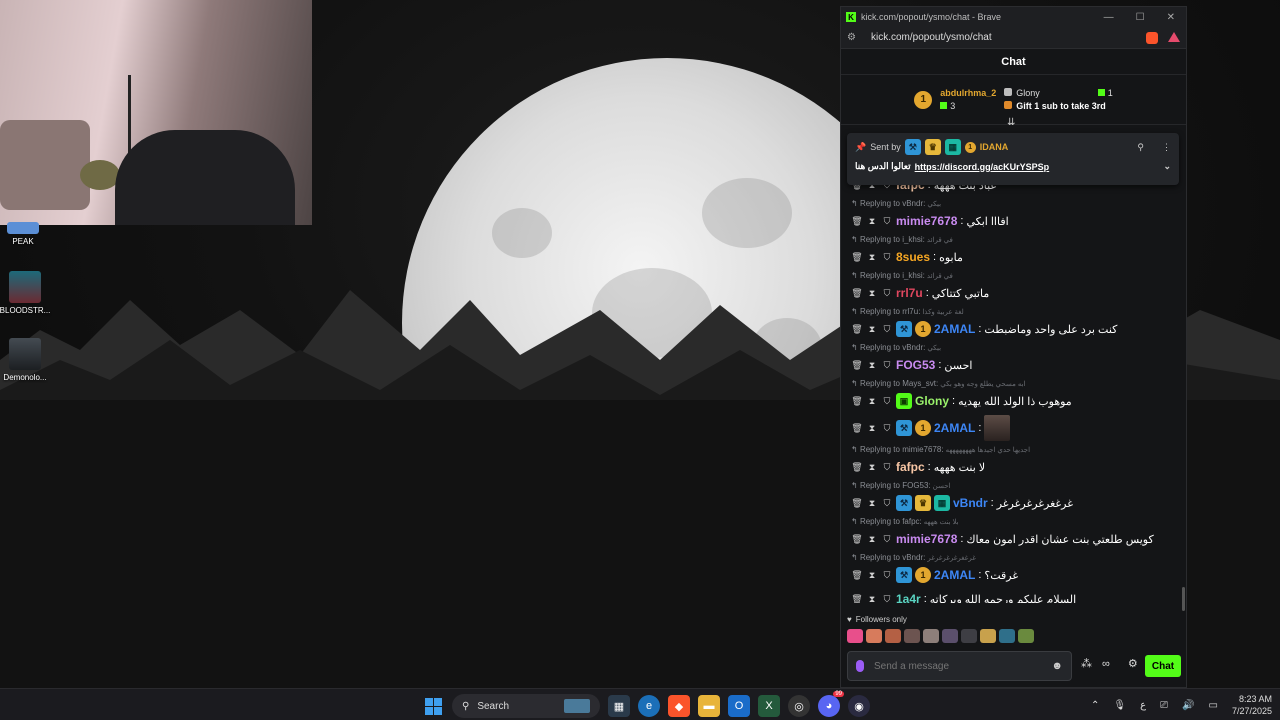 The height and width of the screenshot is (720, 1280). Describe the element at coordinates (908, 597) in the screenshot. I see `chat-username: 1a4r` at that location.